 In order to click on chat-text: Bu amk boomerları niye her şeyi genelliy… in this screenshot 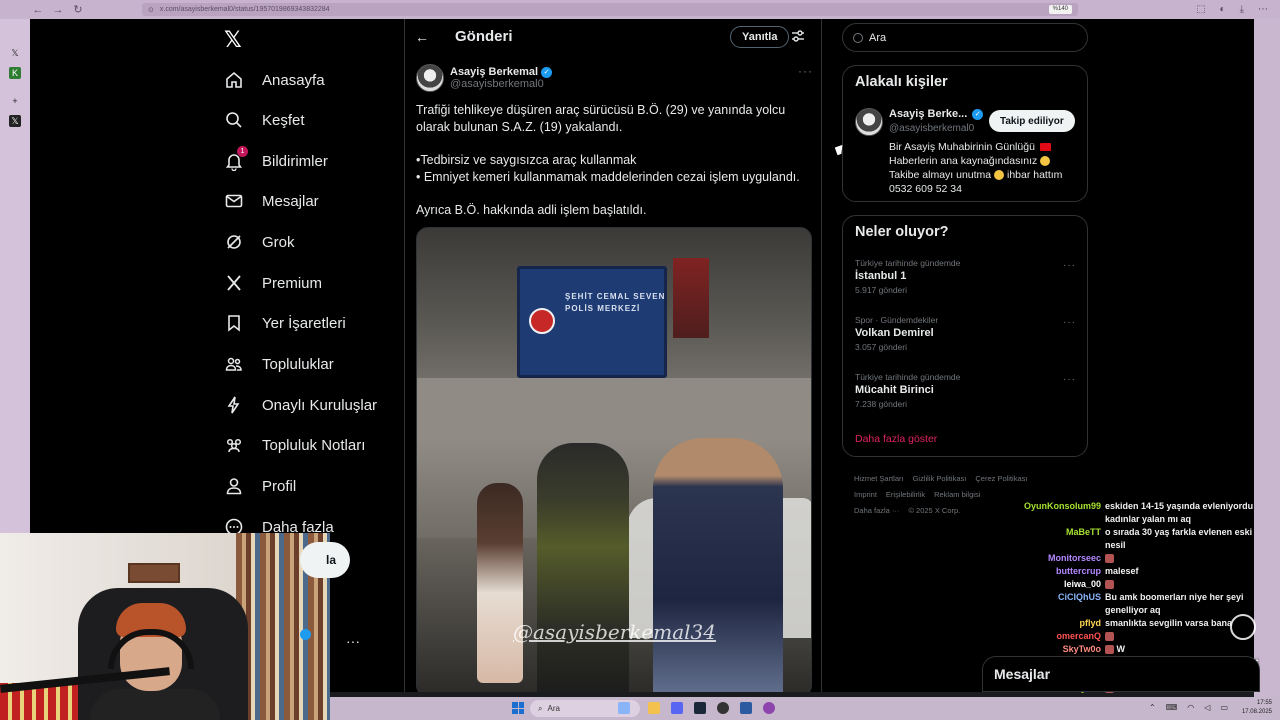, I will do `click(1184, 604)`.